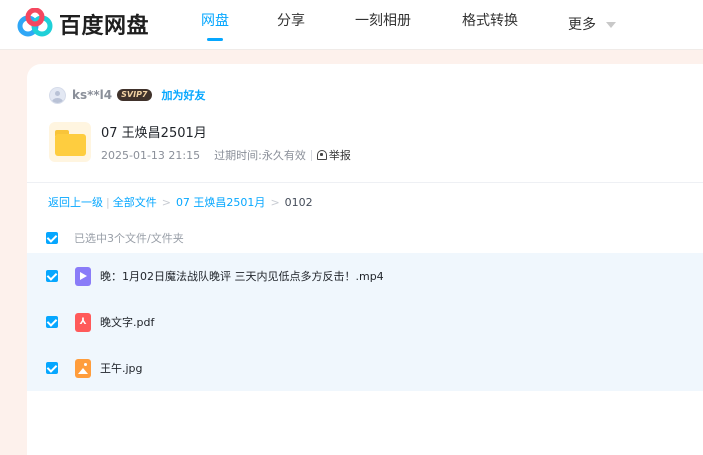  What do you see at coordinates (92, 95) in the screenshot?
I see `username: ks**l4` at bounding box center [92, 95].